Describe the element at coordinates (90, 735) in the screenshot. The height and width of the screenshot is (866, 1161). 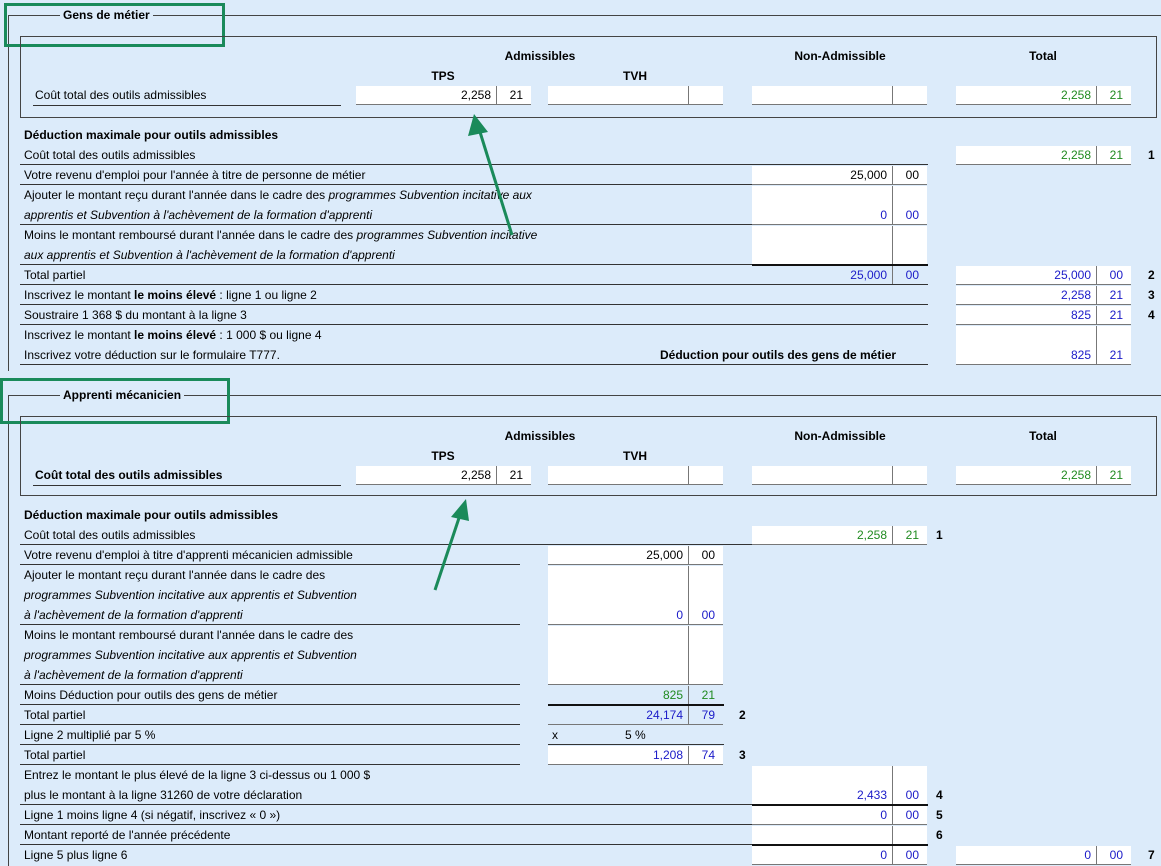
I see `row-ligne2-multiplie: Ligne 2 multiplié par 5 %` at that location.